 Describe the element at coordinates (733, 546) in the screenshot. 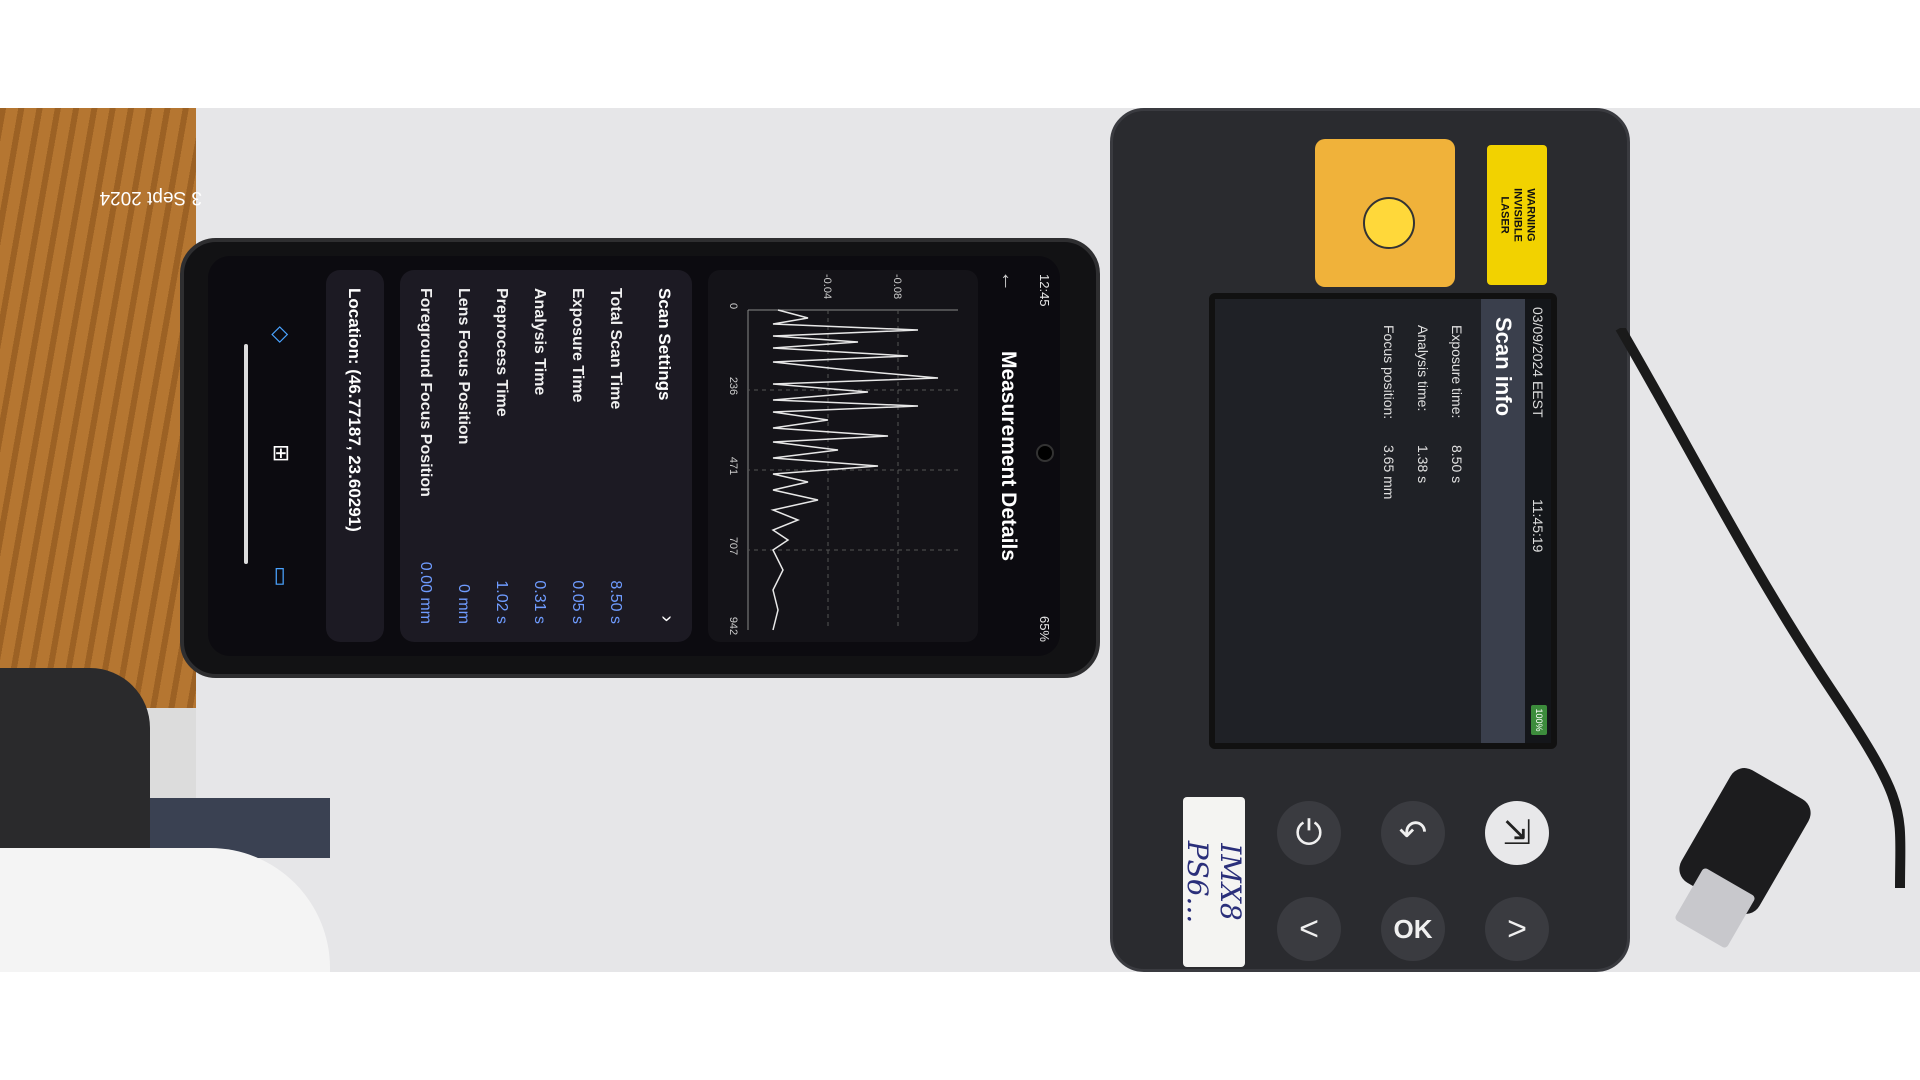

I see `x-tick: 707` at that location.